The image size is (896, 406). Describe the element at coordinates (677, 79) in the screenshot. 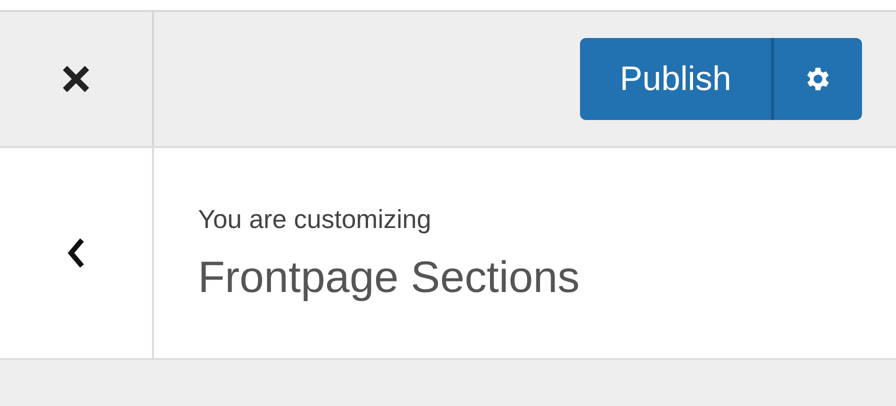

I see `publish-button: Publish` at that location.